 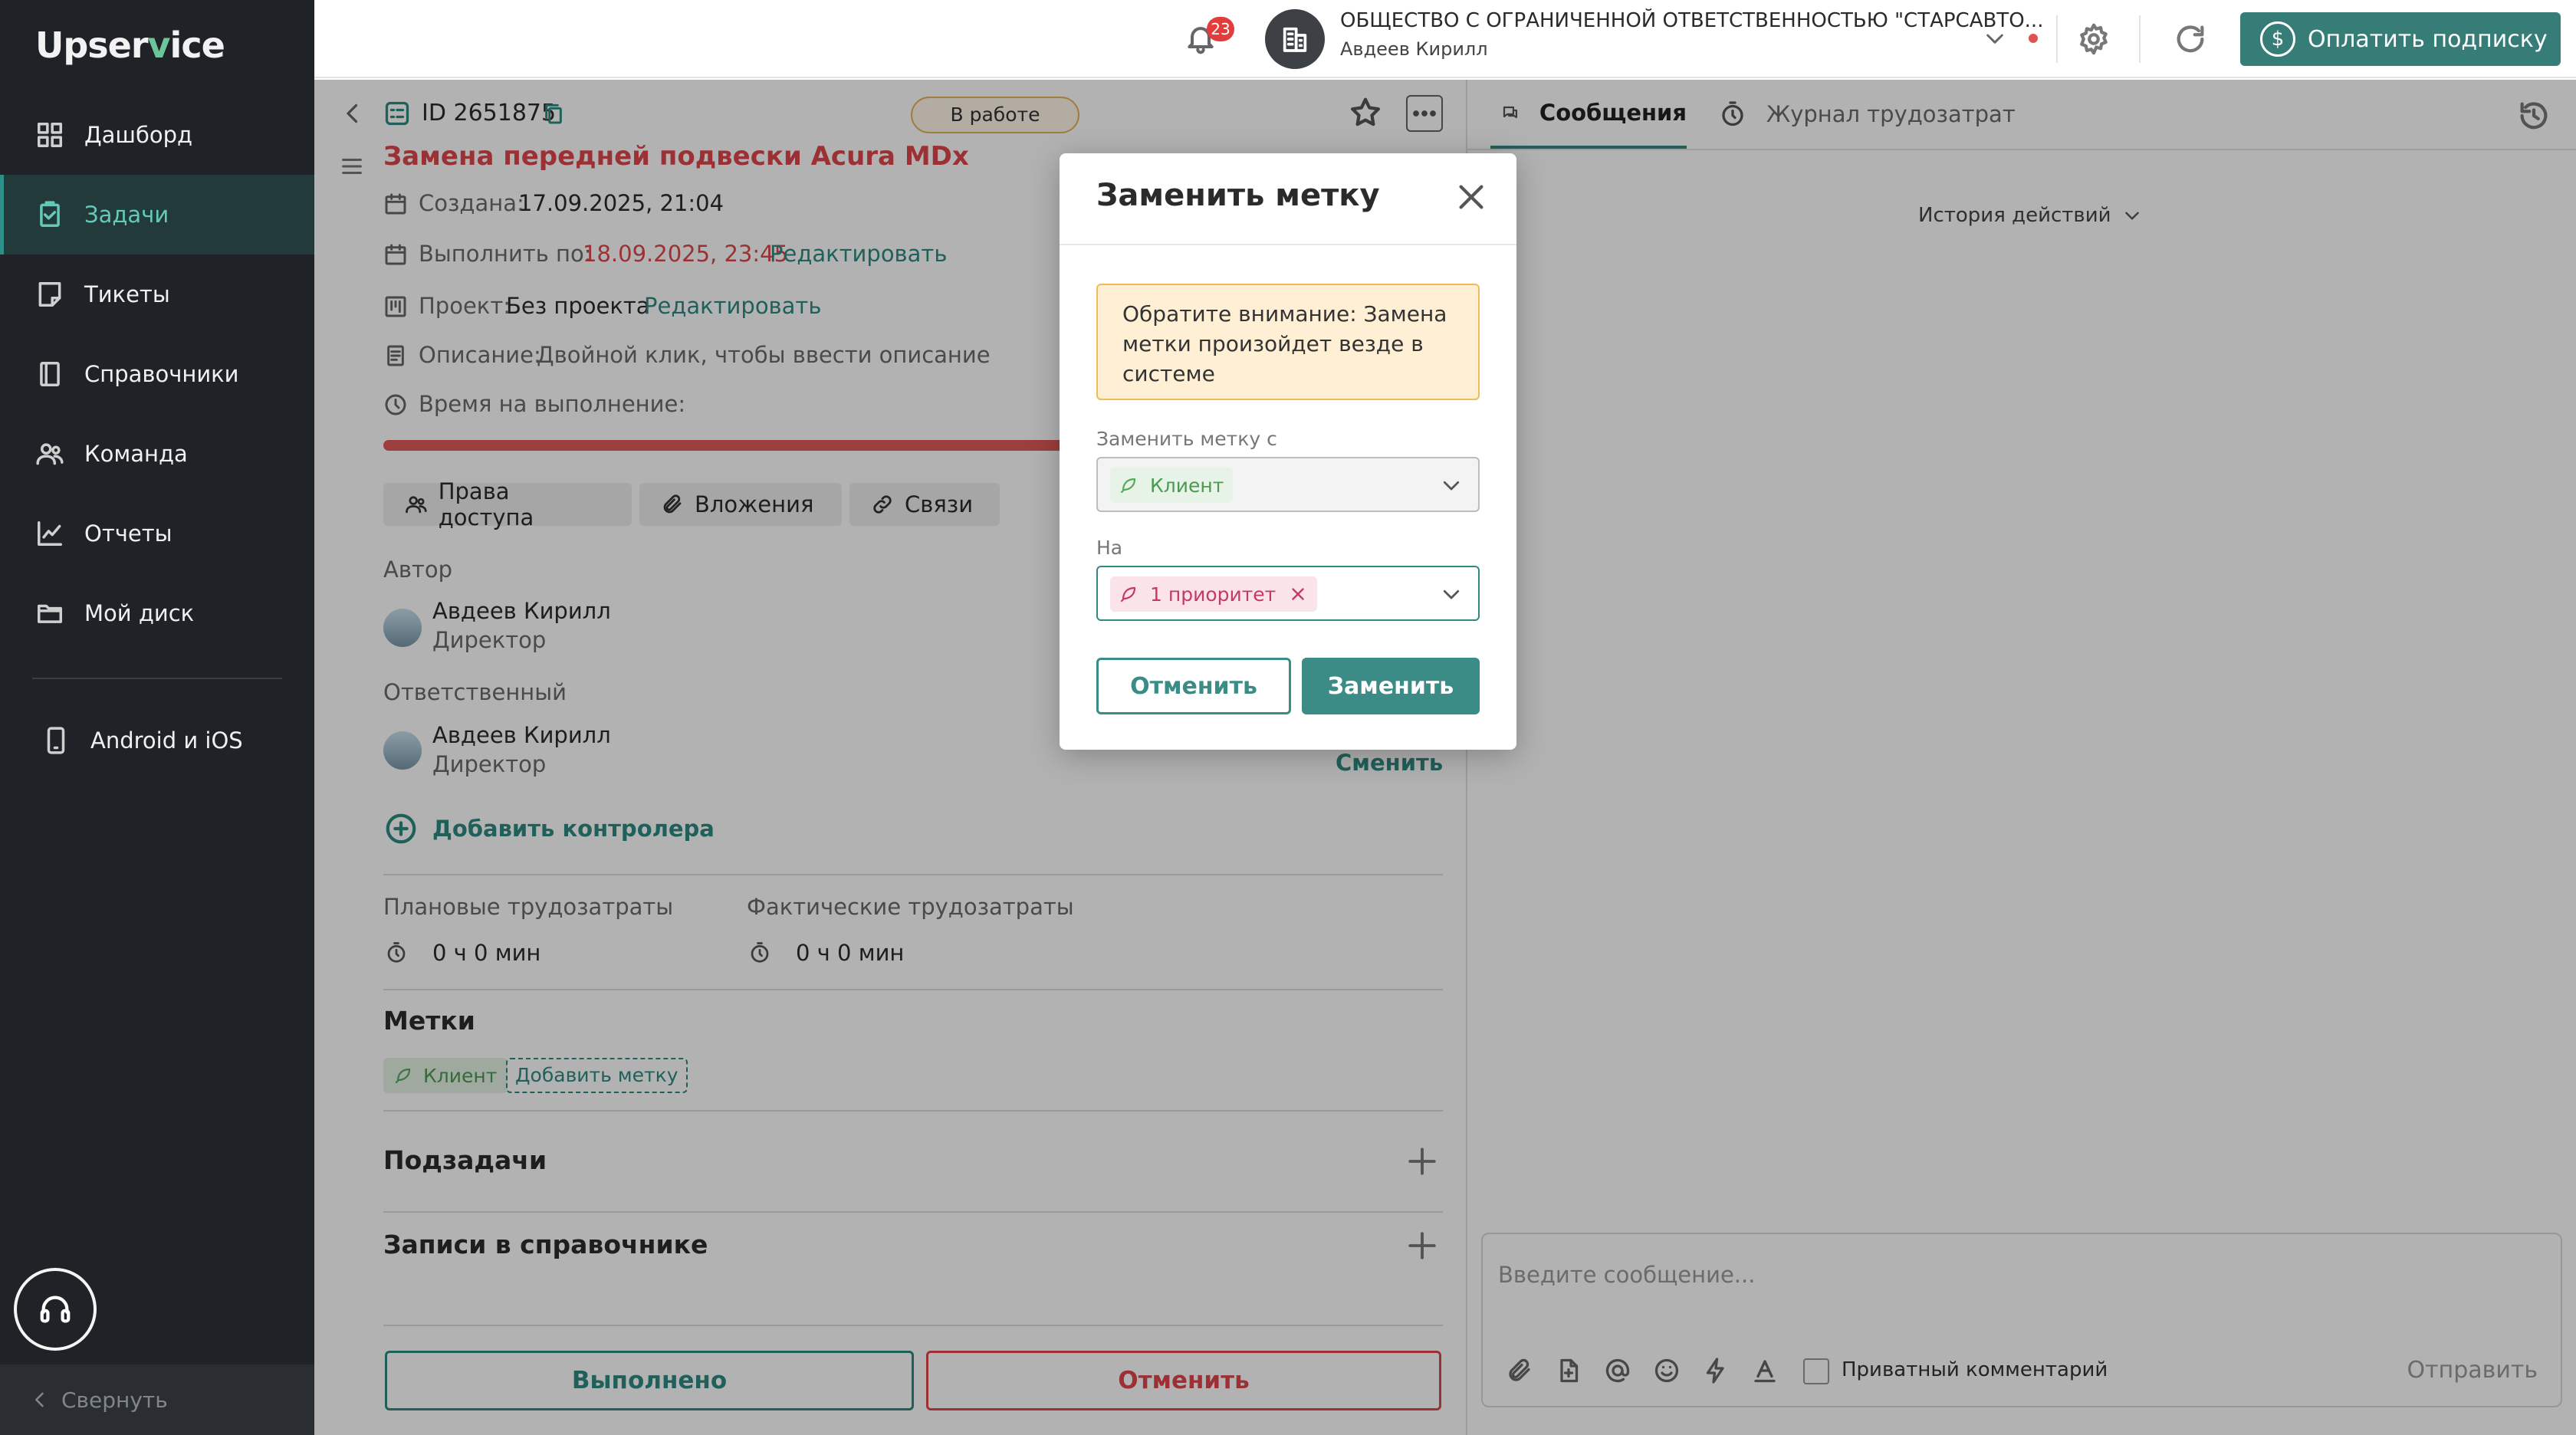 I want to click on support-button, so click(x=56, y=1309).